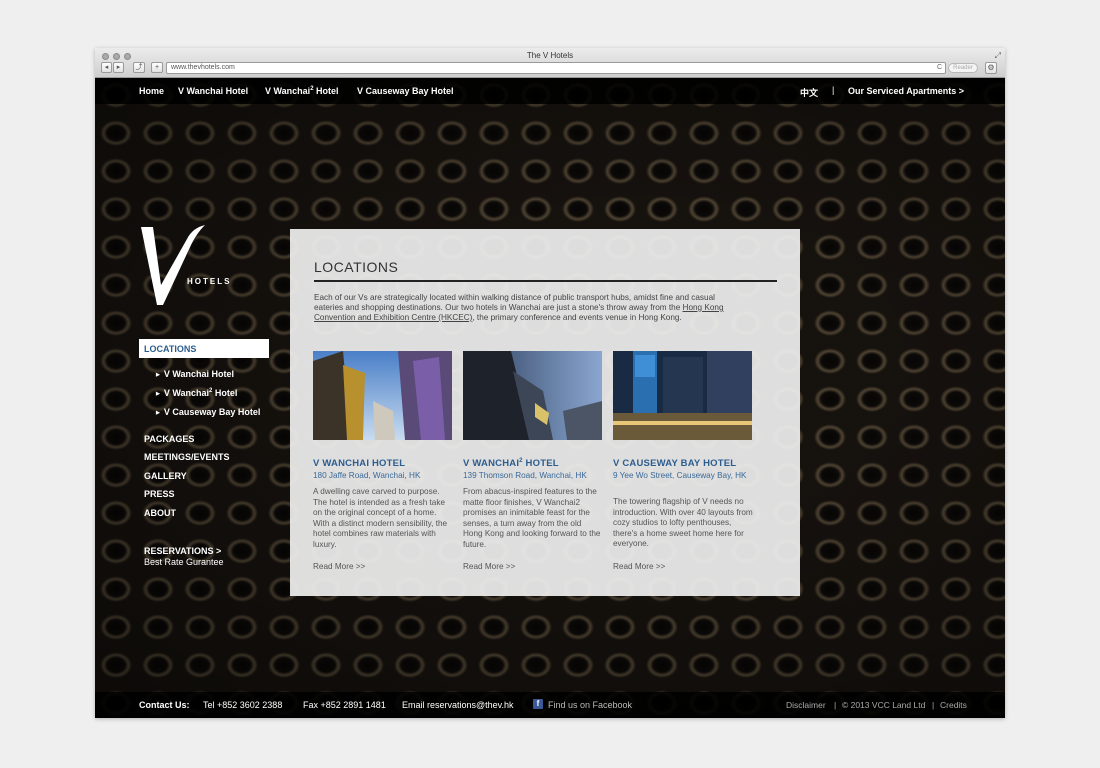 This screenshot has height=768, width=1100. I want to click on v-hotels-logo: HOTELS, so click(184, 266).